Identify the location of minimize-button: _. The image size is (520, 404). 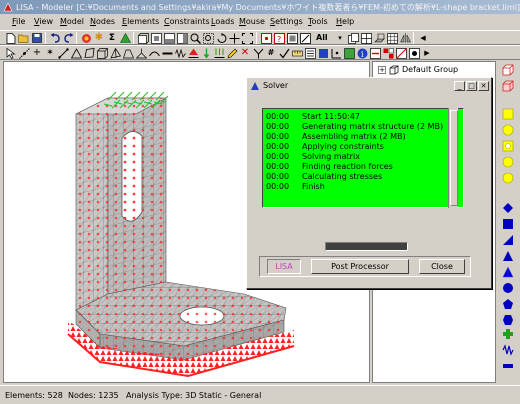
(459, 86).